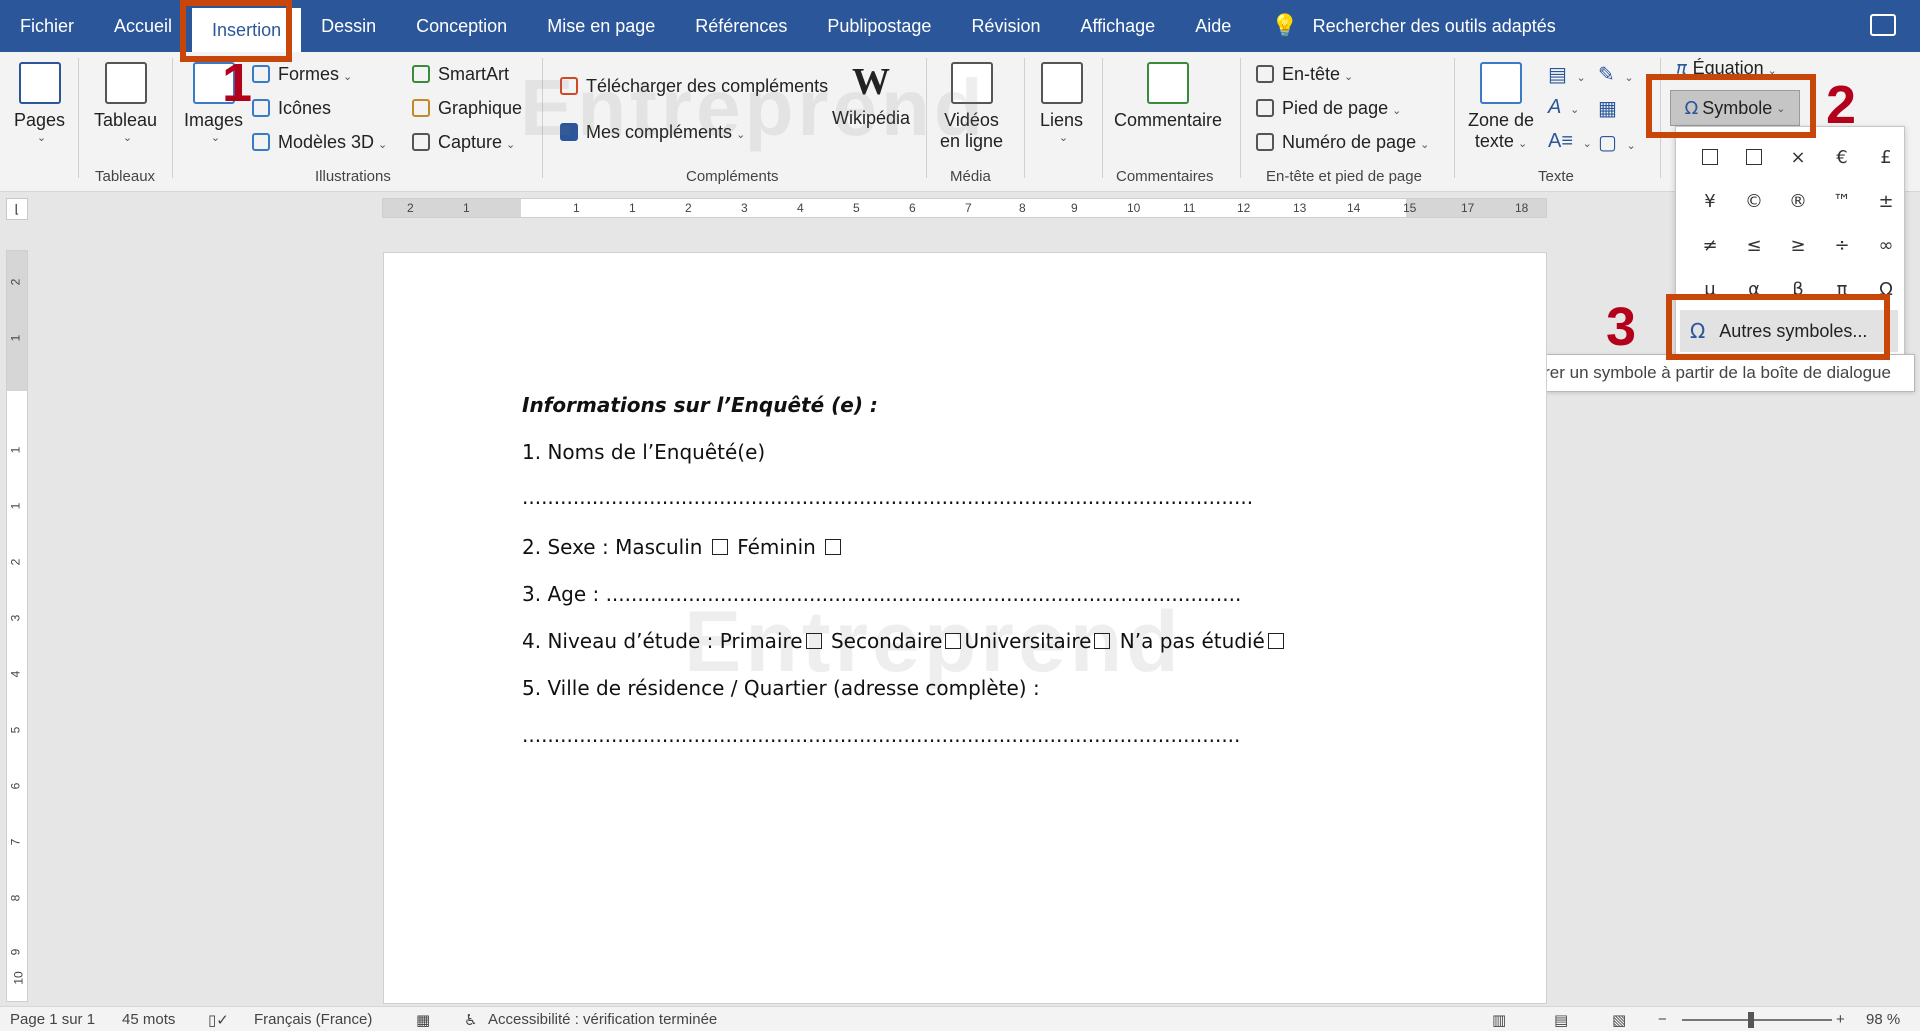  Describe the element at coordinates (694, 86) in the screenshot. I see `telecharger-complements-button: Télécharger des compléments` at that location.